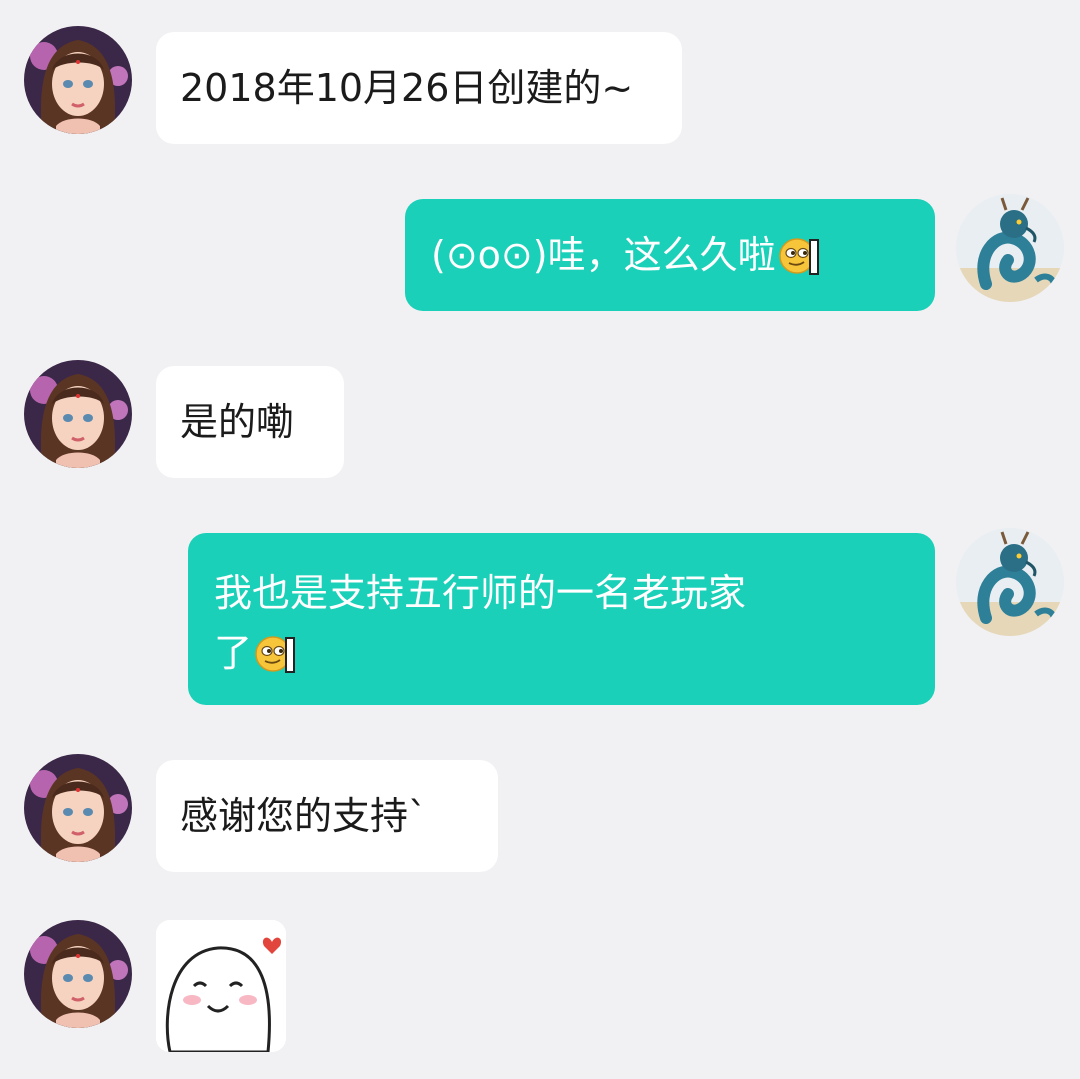 This screenshot has height=1079, width=1080. I want to click on incoming-message-bubble: 感谢您的支持`, so click(327, 816).